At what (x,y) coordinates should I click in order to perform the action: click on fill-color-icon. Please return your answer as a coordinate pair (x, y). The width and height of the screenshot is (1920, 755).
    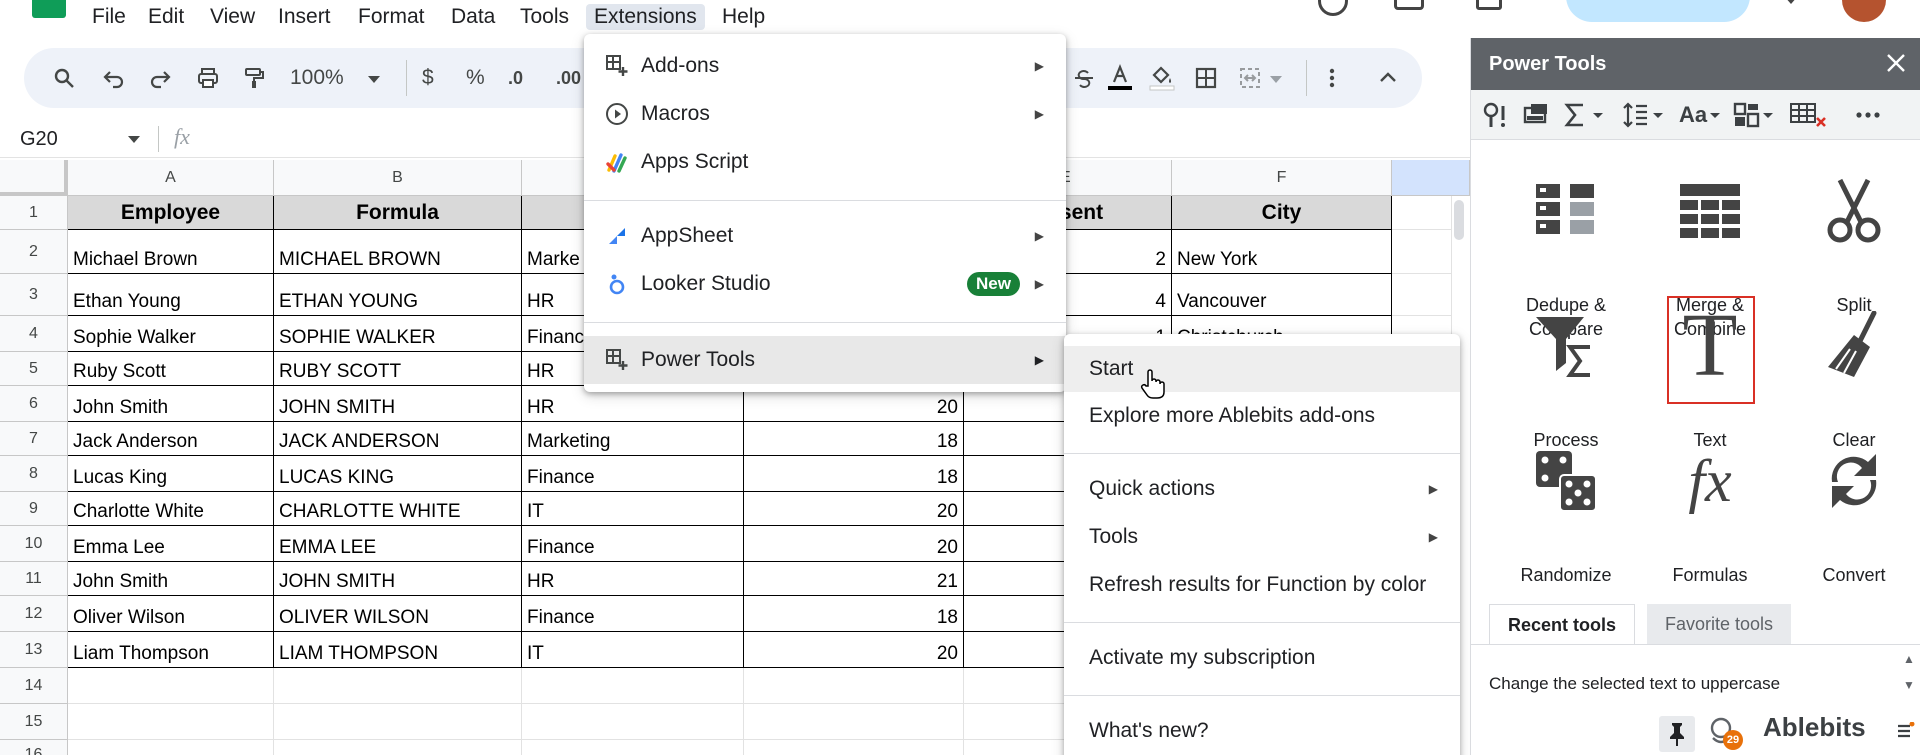
    Looking at the image, I should click on (1162, 78).